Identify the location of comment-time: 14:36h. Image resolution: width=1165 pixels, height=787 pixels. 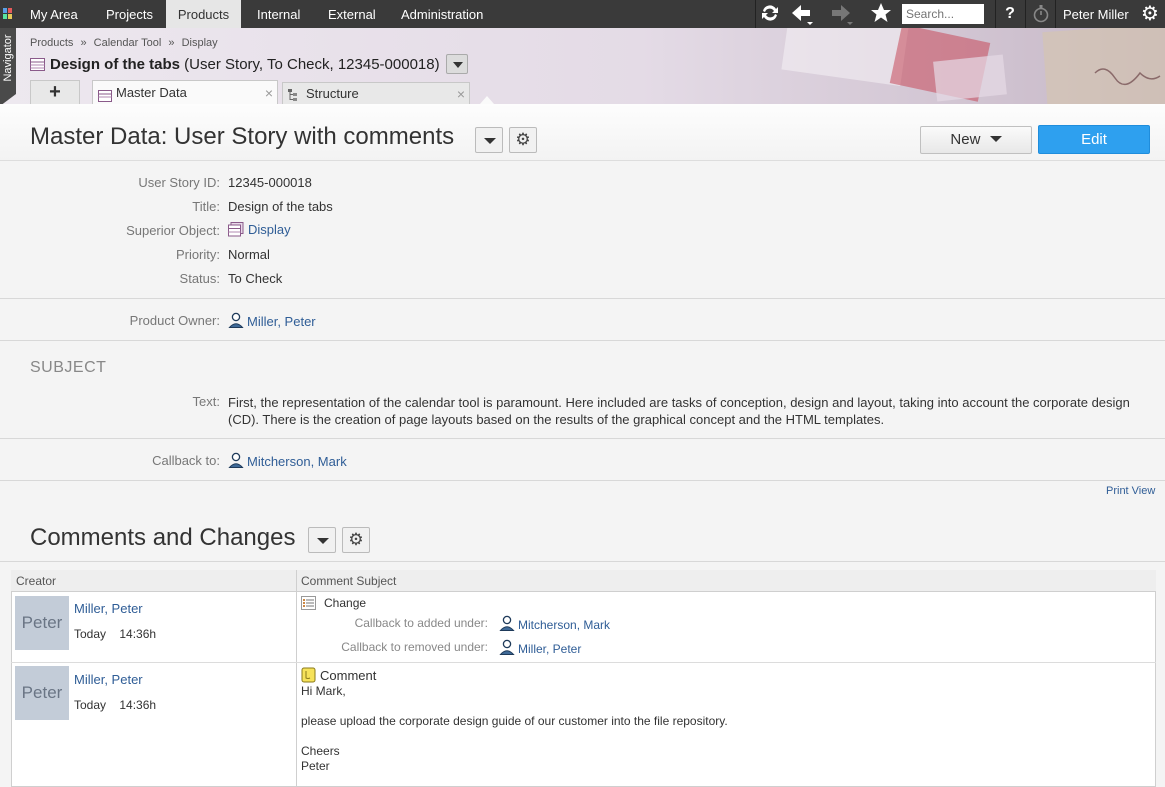
(138, 634).